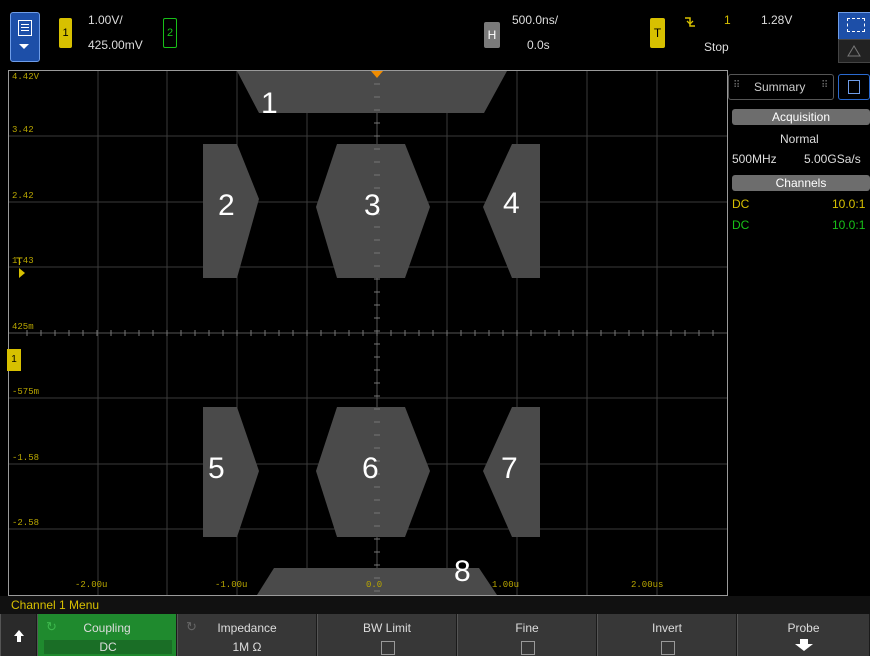 The width and height of the screenshot is (870, 656). I want to click on bw-limit-checkbox, so click(388, 648).